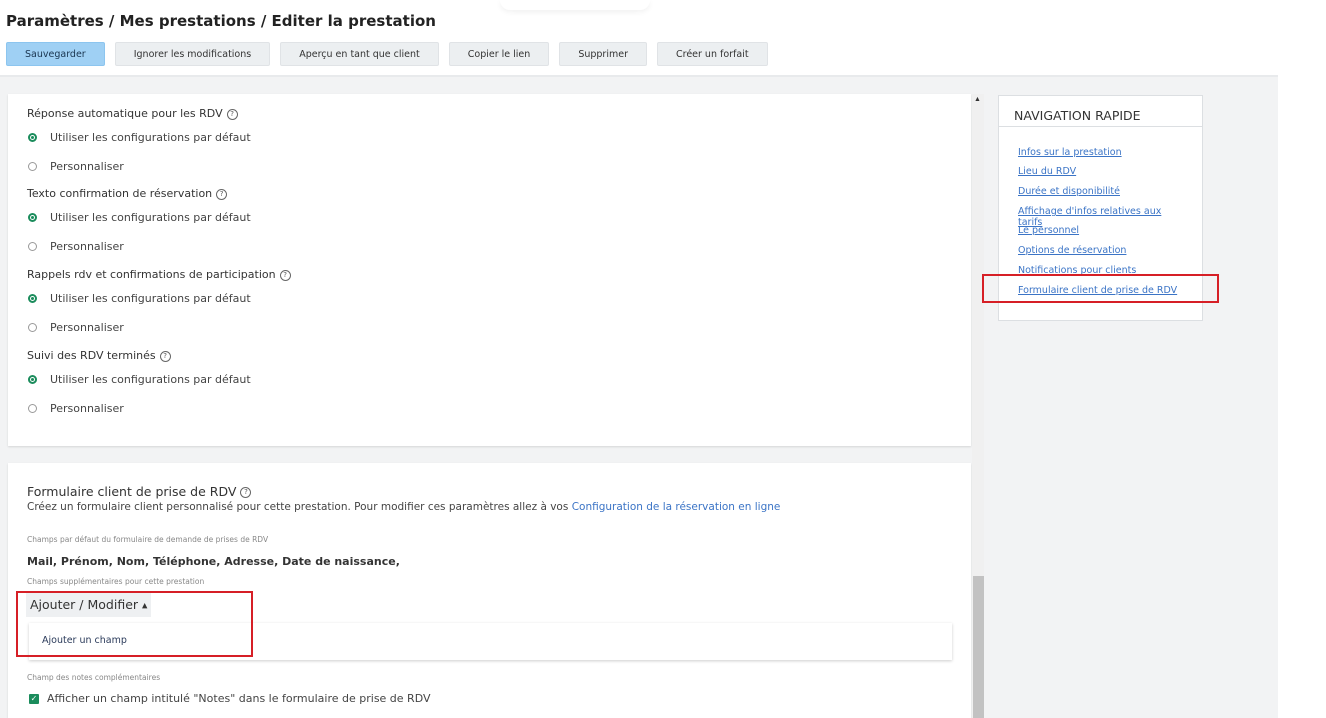 The image size is (1326, 718). Describe the element at coordinates (139, 217) in the screenshot. I see `sms-confirmation-default-option: Utiliser les configurations par défaut` at that location.